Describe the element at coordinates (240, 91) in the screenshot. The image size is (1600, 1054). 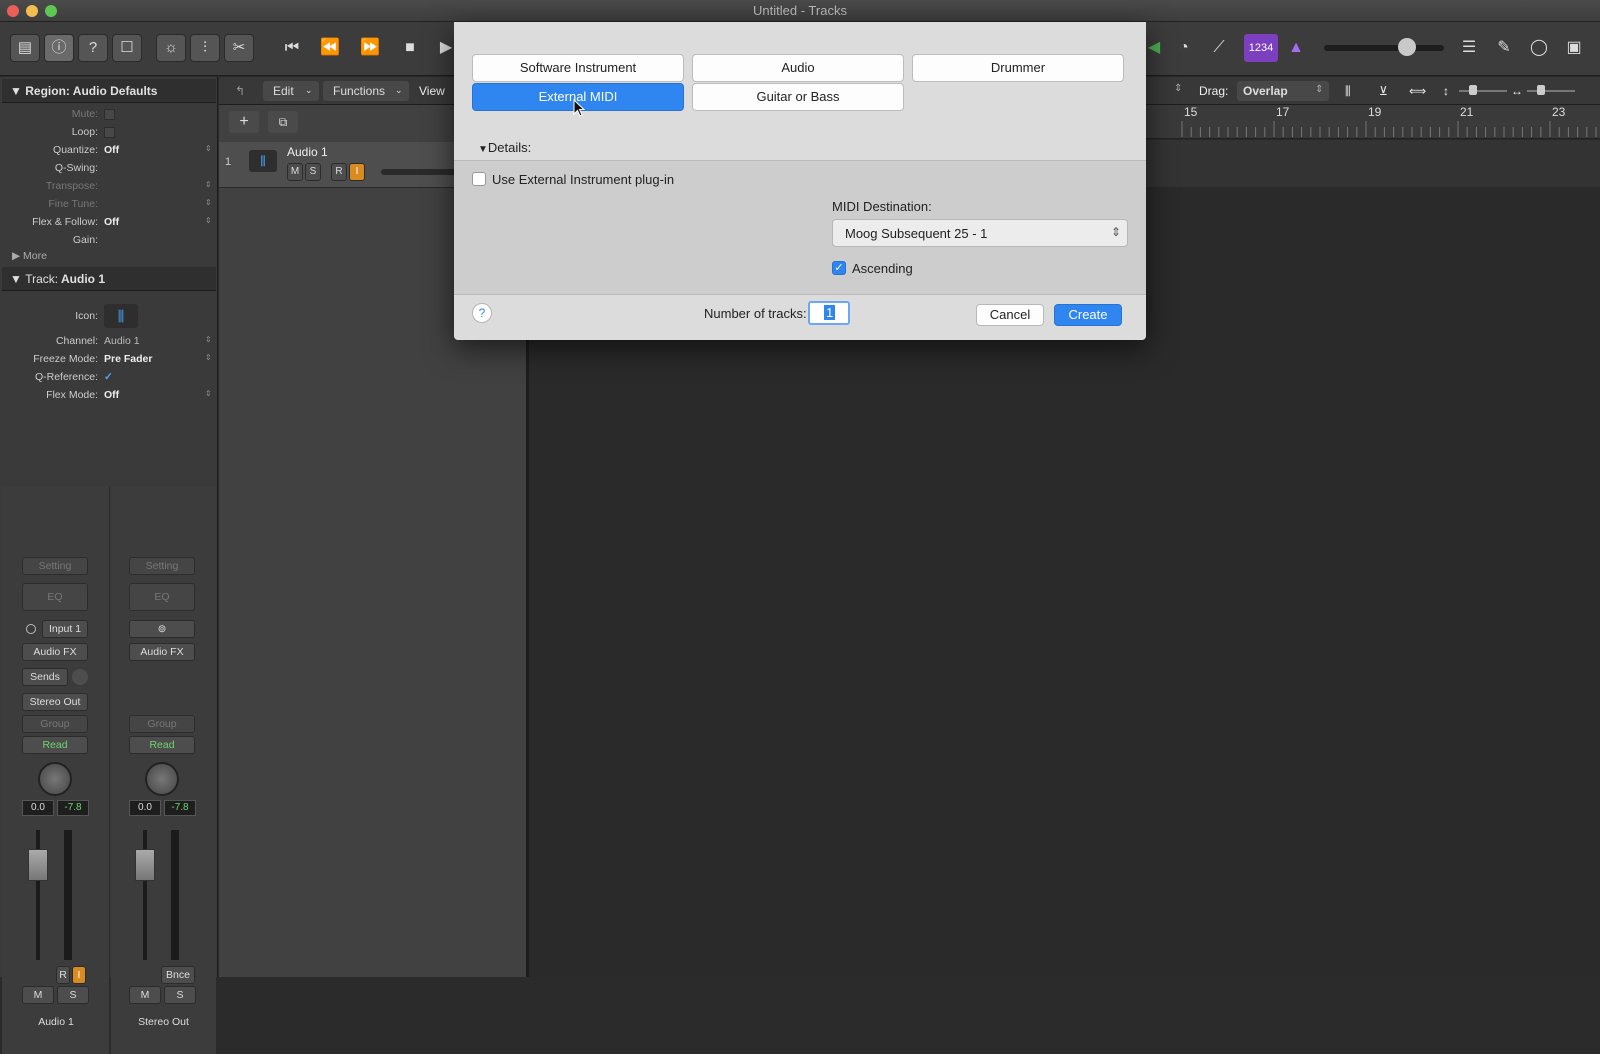
I see `back-arrow-icon: ↰` at that location.